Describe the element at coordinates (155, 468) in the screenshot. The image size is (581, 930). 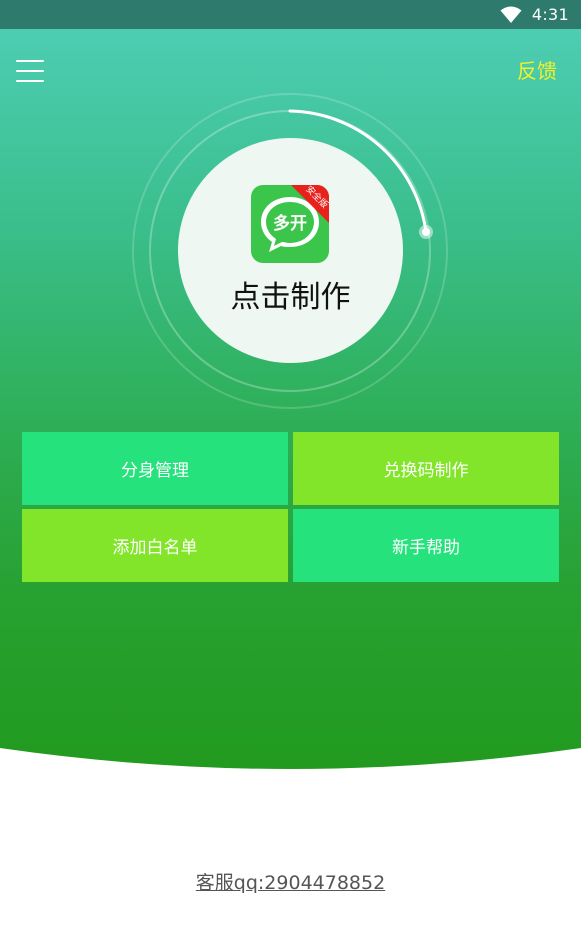
I see `clone-manage-button: 分身管理` at that location.